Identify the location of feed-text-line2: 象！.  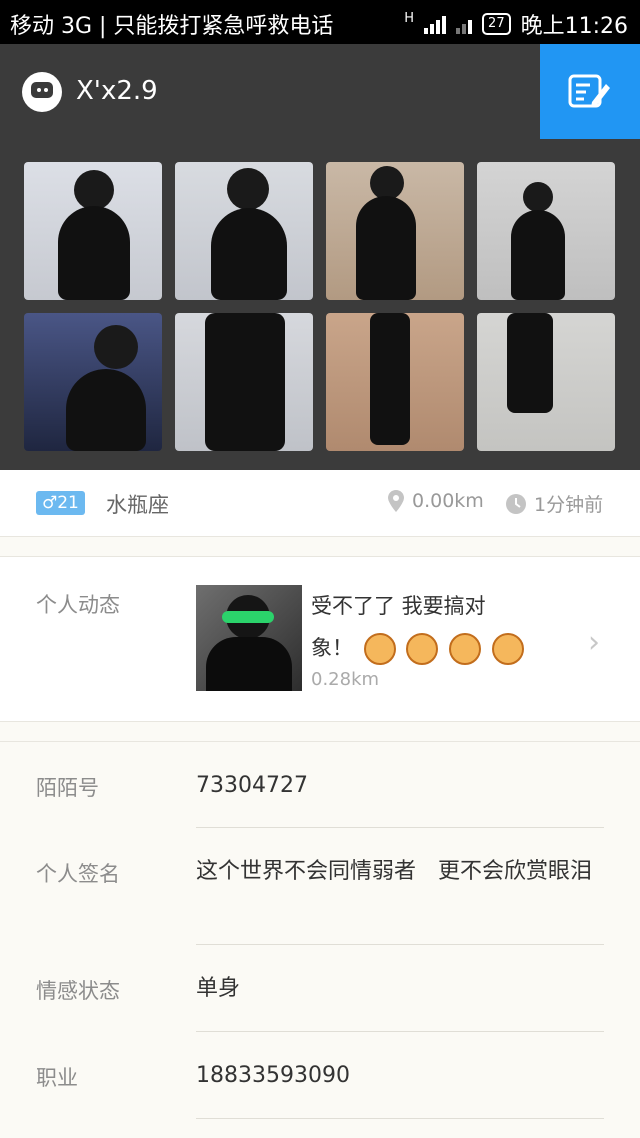
(332, 648).